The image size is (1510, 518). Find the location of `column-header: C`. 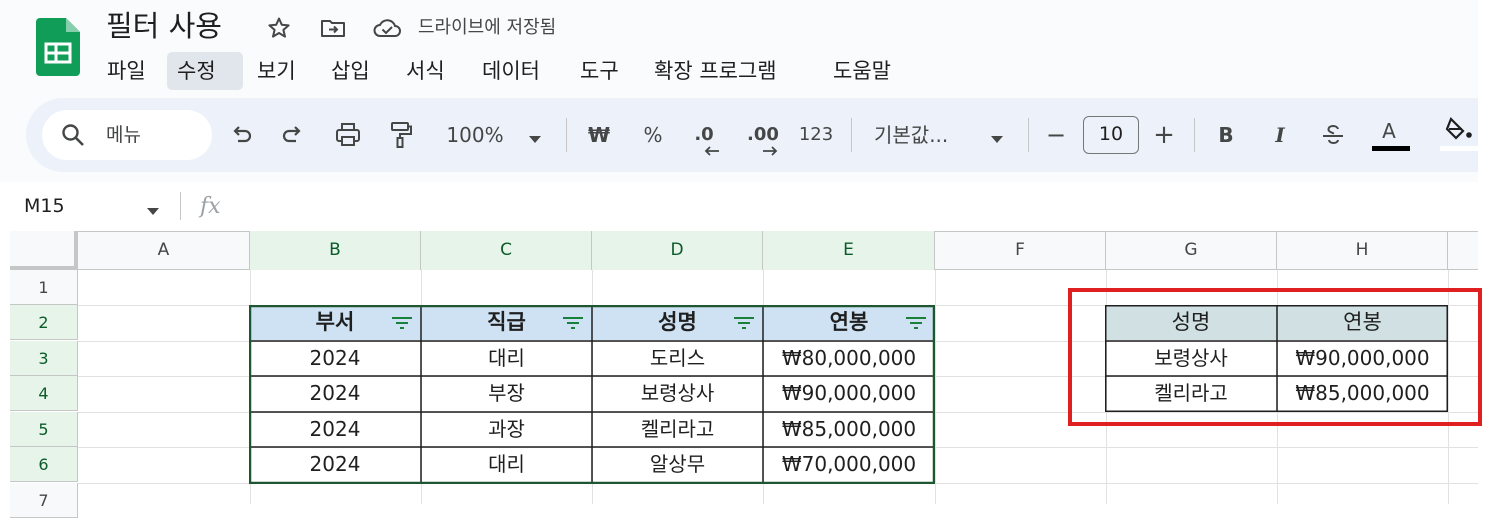

column-header: C is located at coordinates (506, 250).